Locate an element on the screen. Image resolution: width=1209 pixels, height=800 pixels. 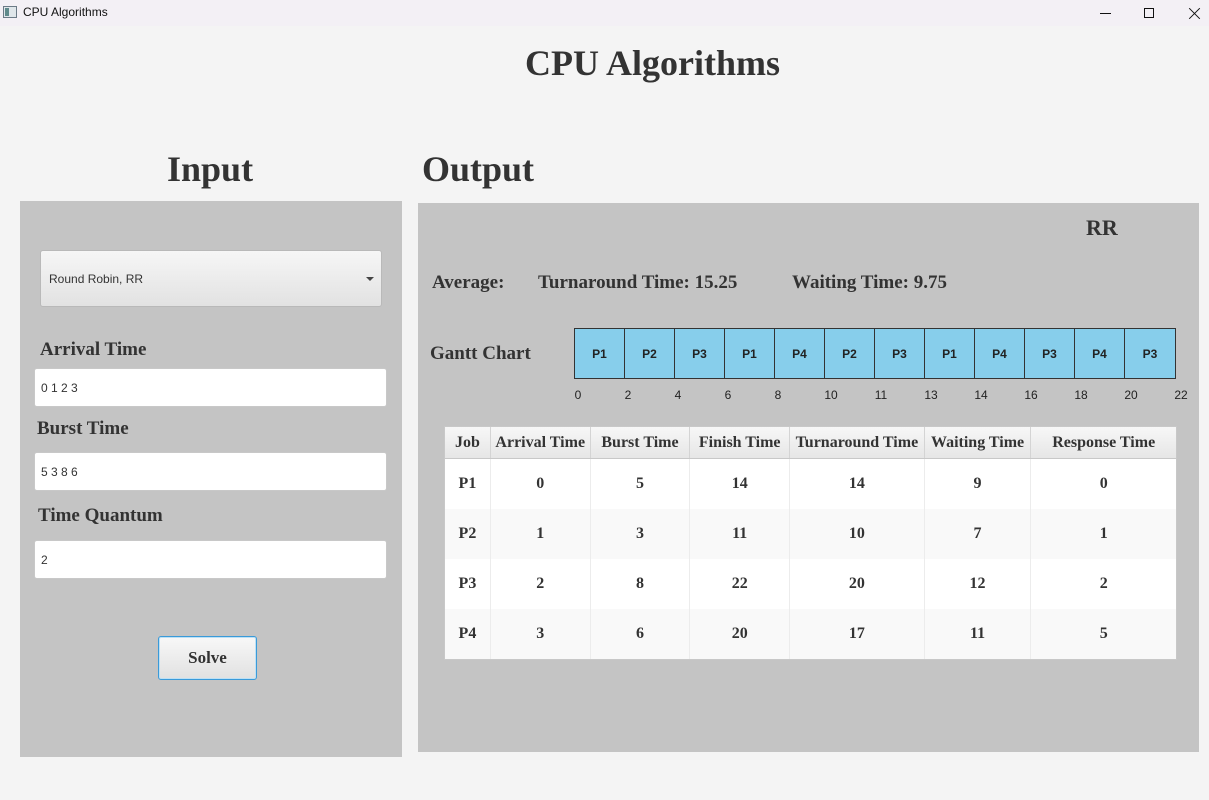
average-label: Average: is located at coordinates (468, 282).